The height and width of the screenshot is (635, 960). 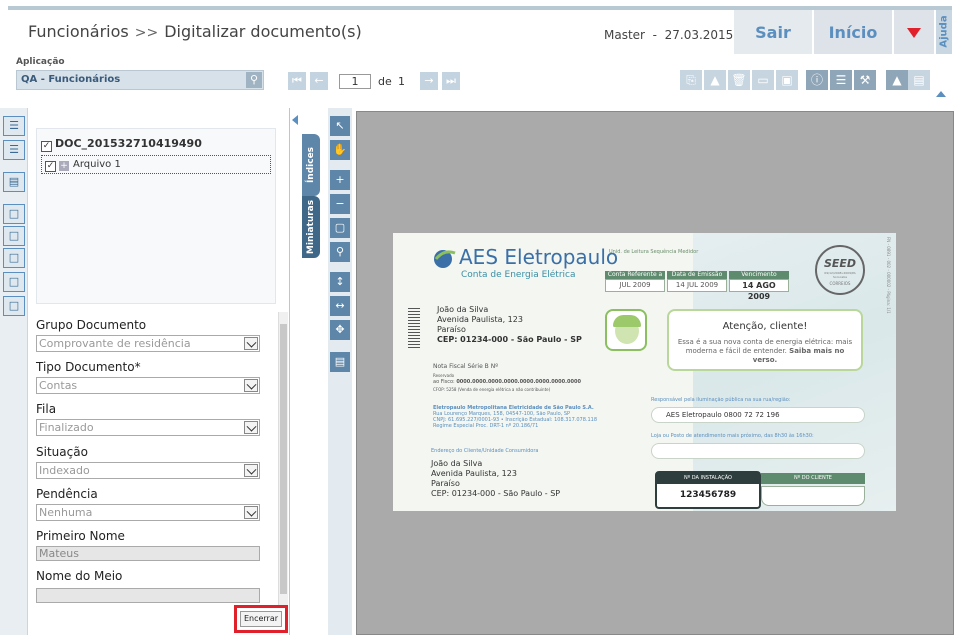 I want to click on page-number-input: 1, so click(x=355, y=81).